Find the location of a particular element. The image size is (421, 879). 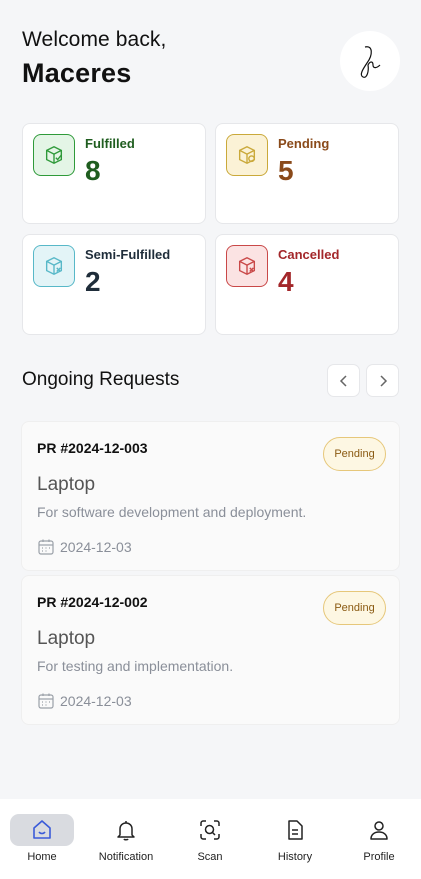

avatar is located at coordinates (370, 61).